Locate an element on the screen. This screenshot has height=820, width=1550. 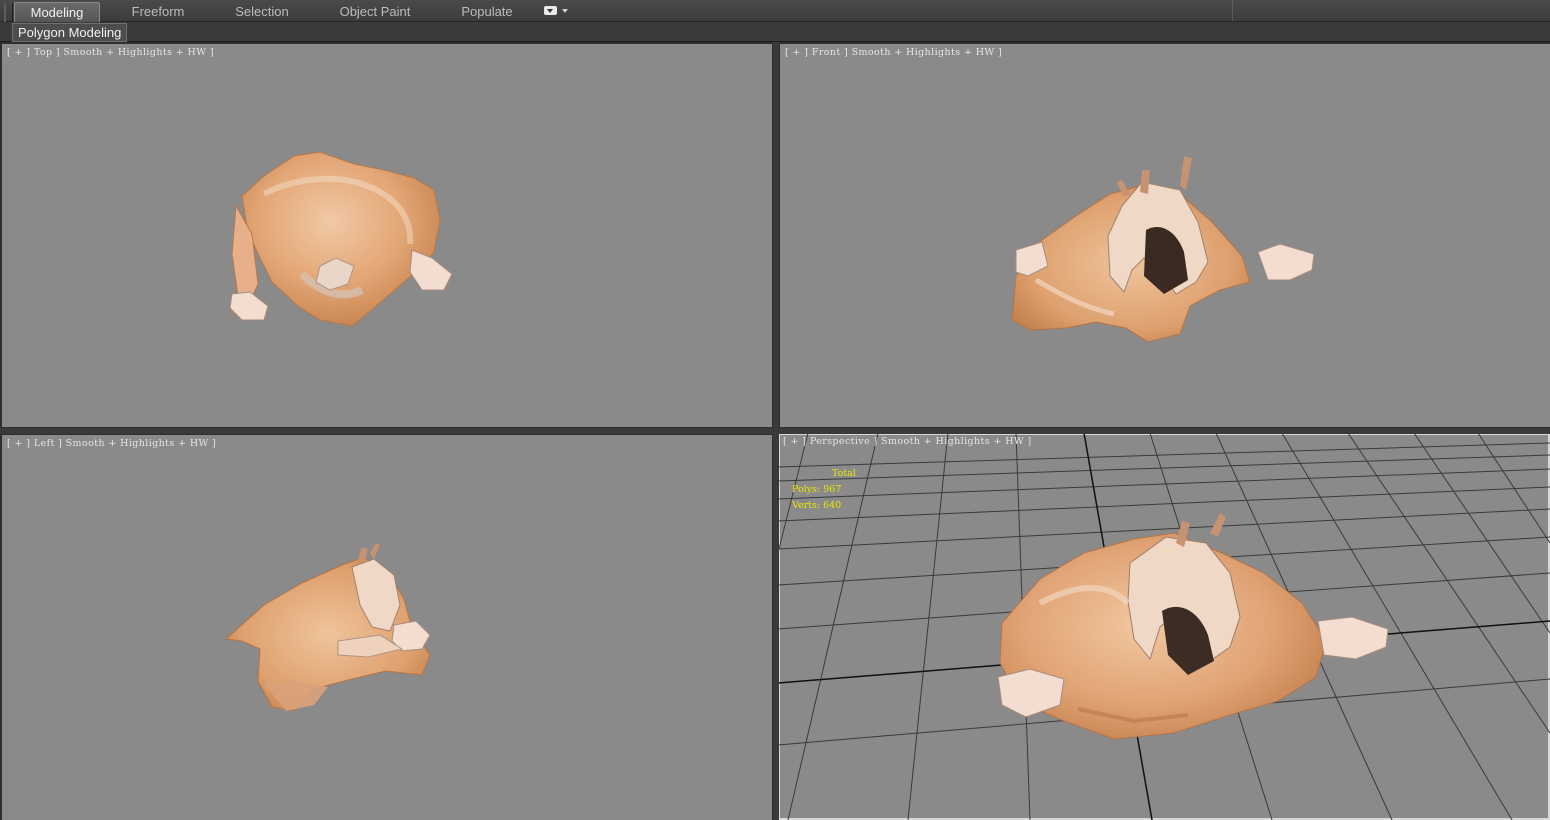
stats-polys-row: Polys: 967 is located at coordinates (824, 490).